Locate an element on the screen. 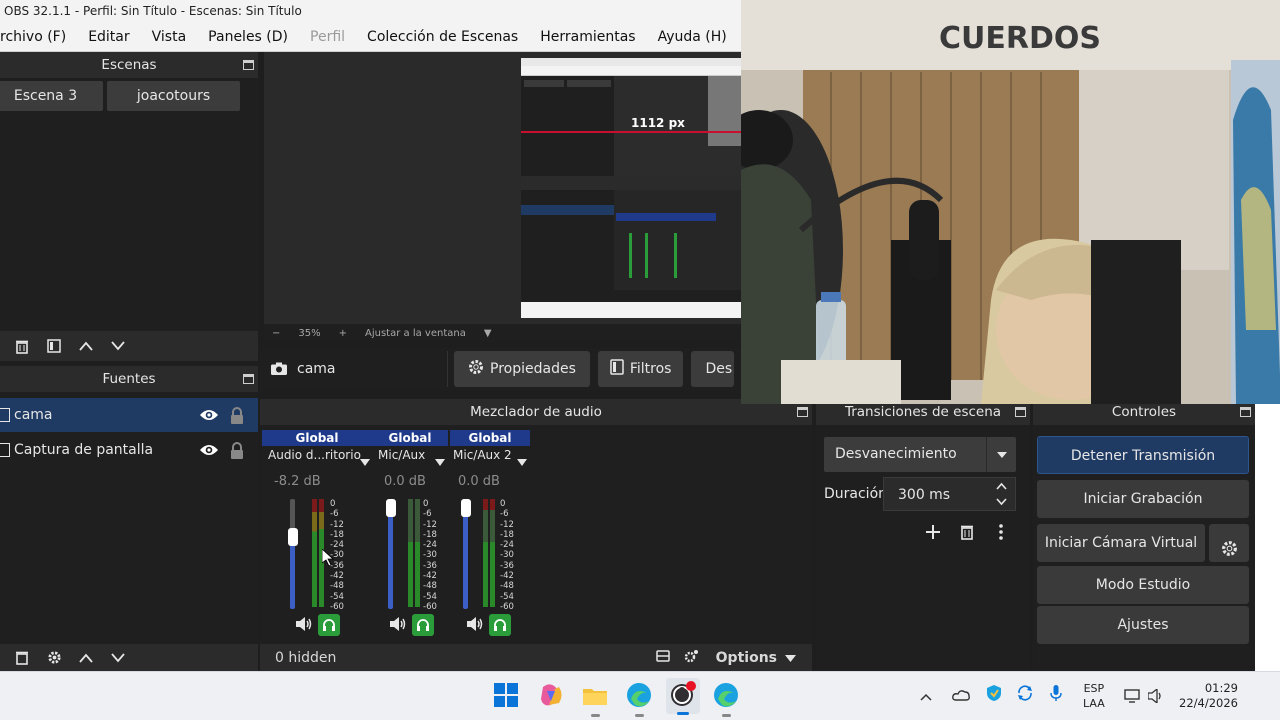  menu-herramientas: Herramientas is located at coordinates (587, 37).